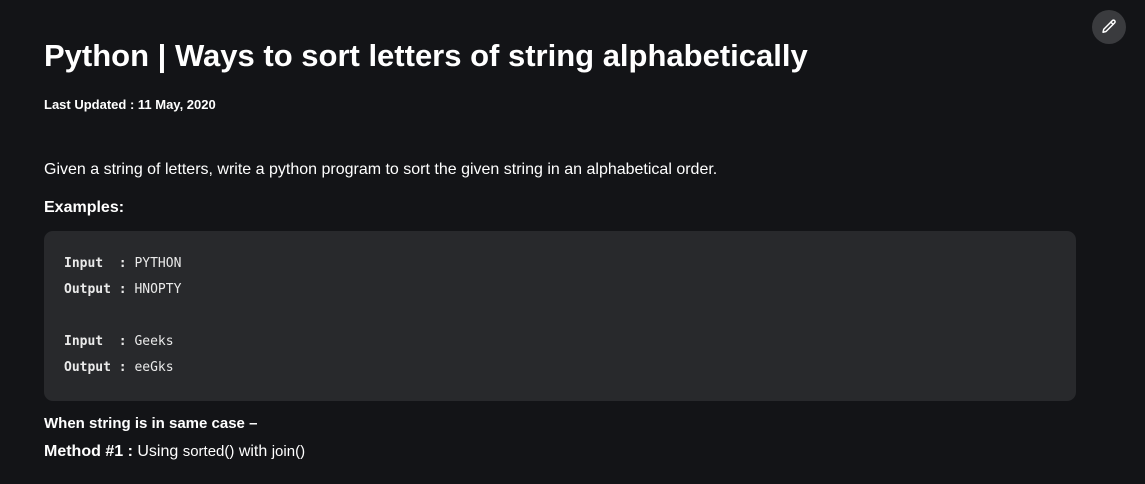 This screenshot has width=1145, height=484. I want to click on same-case-heading: When string is in same case –, so click(151, 423).